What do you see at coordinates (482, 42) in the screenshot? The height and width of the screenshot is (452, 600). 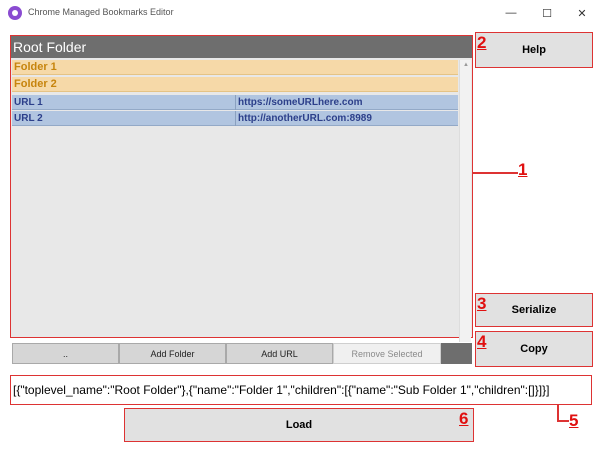 I see `annotation-2: 2` at bounding box center [482, 42].